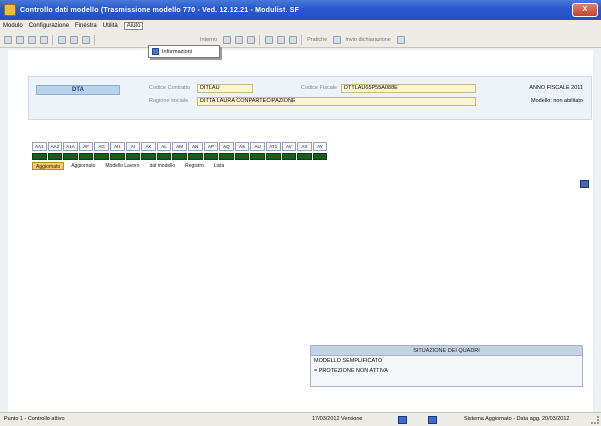  What do you see at coordinates (348, 361) in the screenshot?
I see `situazione-line: MODELLO SEMPLIFICATO` at bounding box center [348, 361].